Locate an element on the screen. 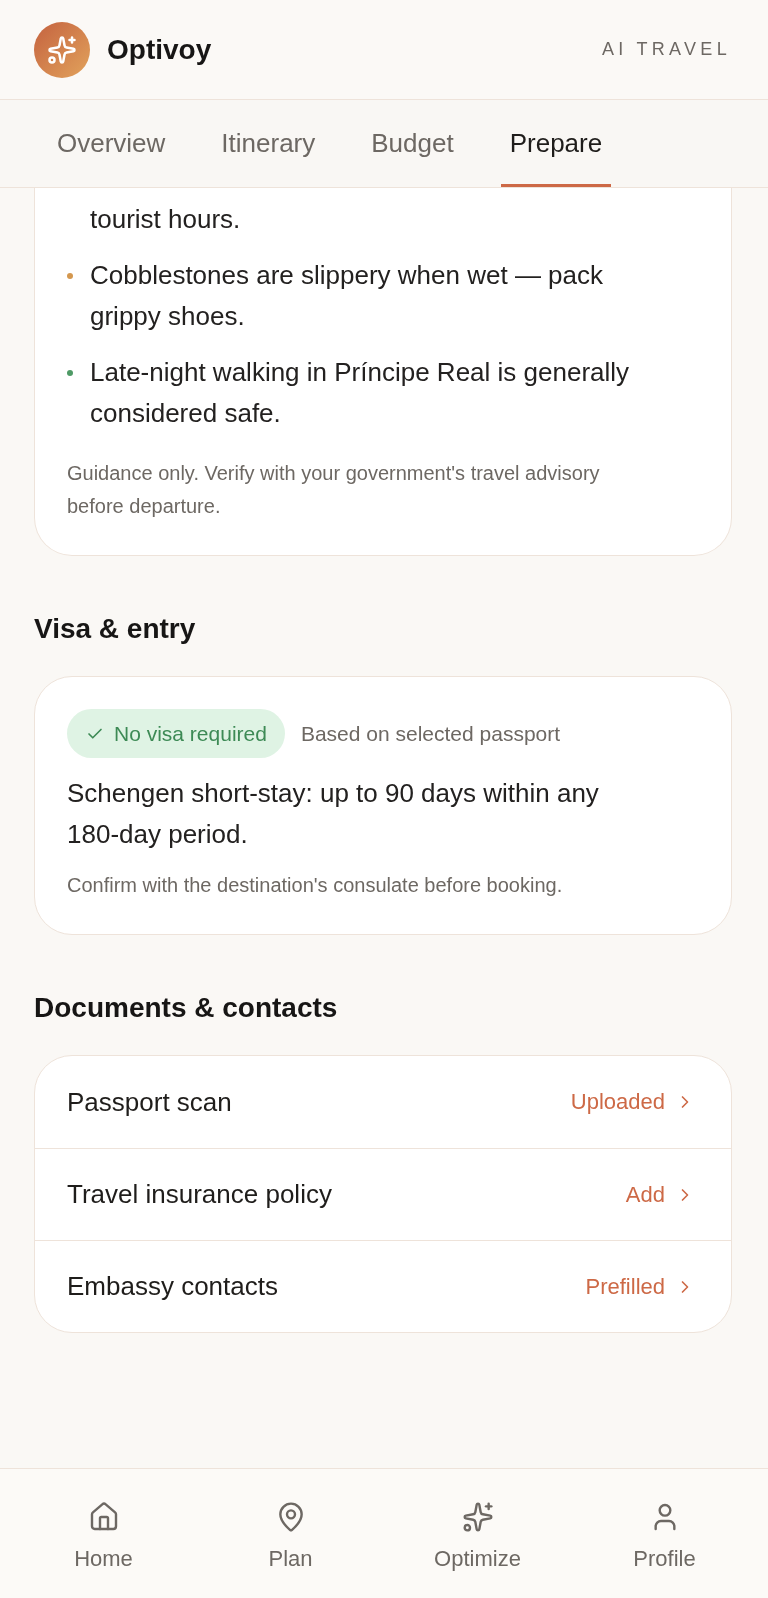 This screenshot has width=768, height=1598. tab: Budget is located at coordinates (412, 143).